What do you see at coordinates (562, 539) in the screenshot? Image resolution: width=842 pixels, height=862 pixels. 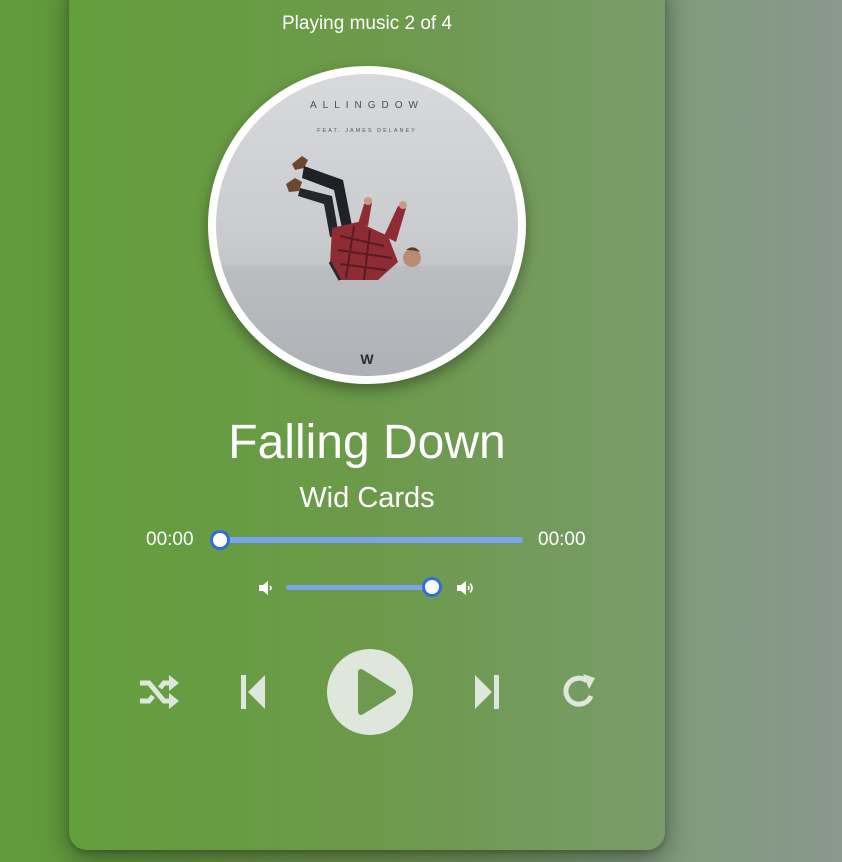 I see `total-duration: 00:00` at bounding box center [562, 539].